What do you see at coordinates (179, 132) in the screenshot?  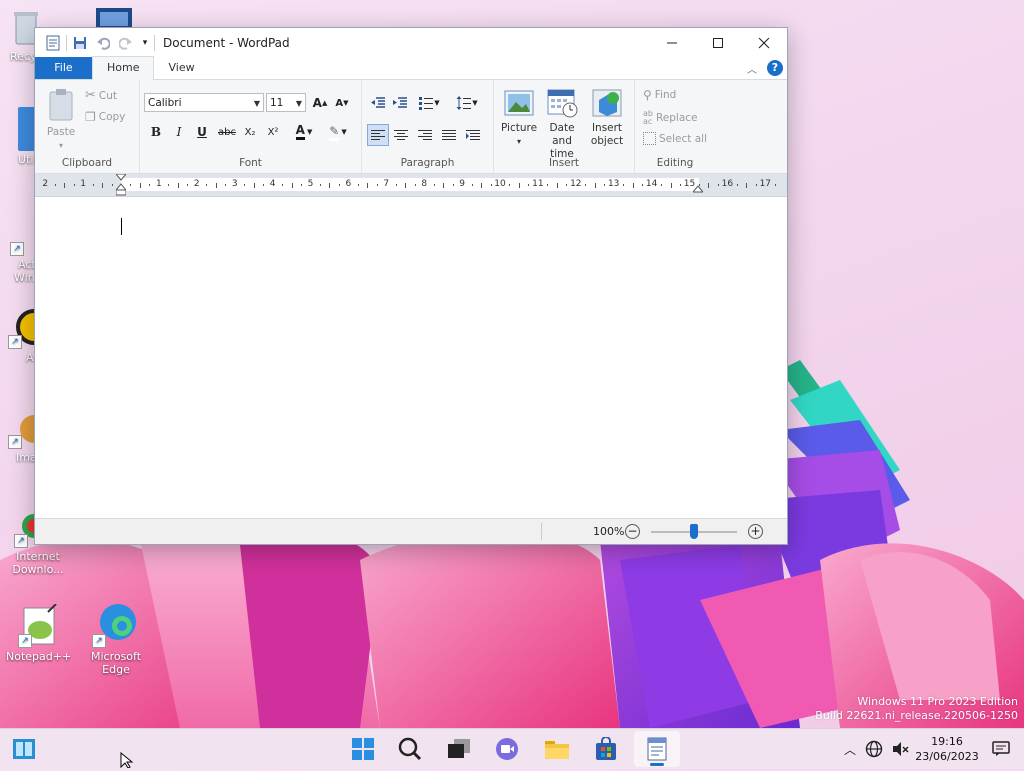 I see `italic-button: I` at bounding box center [179, 132].